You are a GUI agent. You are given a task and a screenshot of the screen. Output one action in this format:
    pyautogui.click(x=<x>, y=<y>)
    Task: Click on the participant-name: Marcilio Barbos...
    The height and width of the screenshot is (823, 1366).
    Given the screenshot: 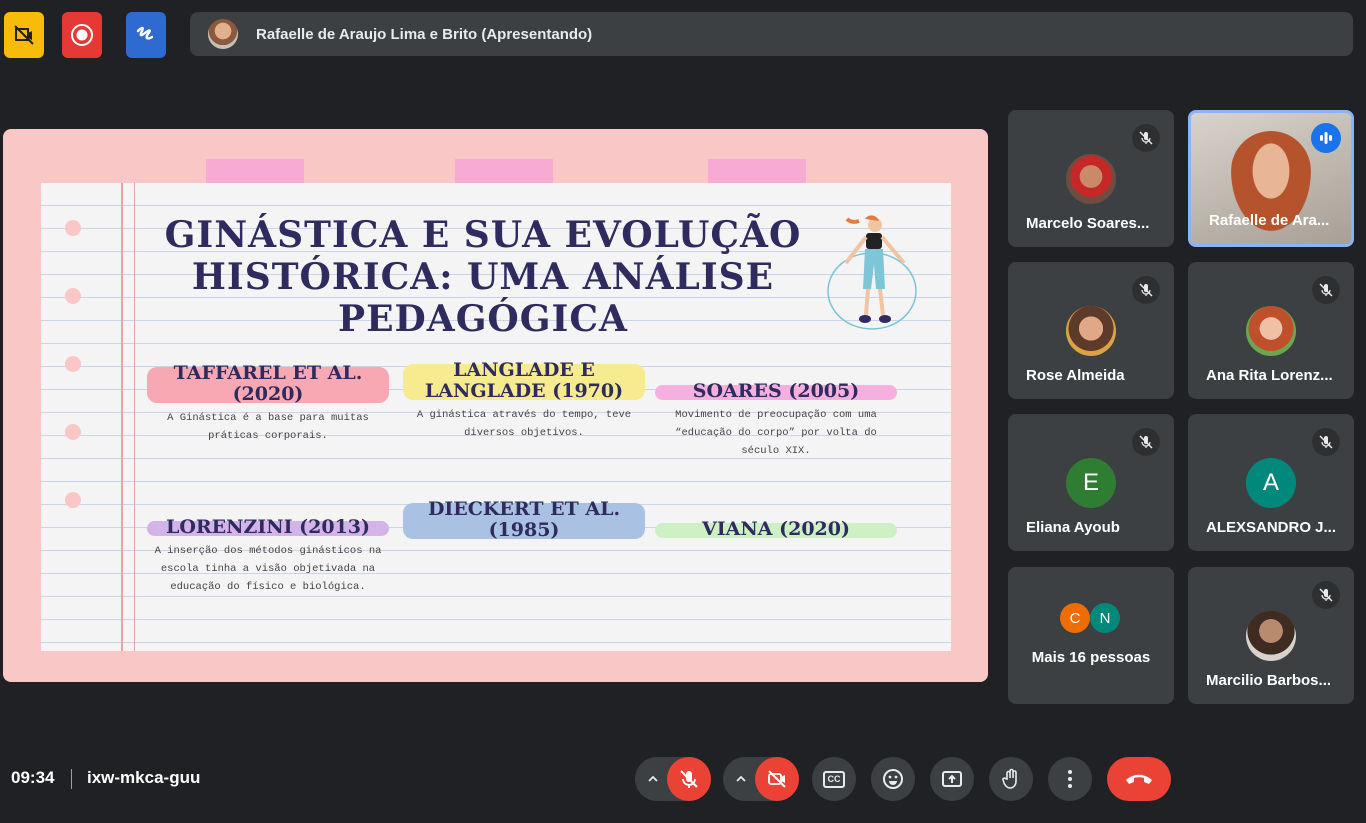 What is the action you would take?
    pyautogui.click(x=1269, y=680)
    